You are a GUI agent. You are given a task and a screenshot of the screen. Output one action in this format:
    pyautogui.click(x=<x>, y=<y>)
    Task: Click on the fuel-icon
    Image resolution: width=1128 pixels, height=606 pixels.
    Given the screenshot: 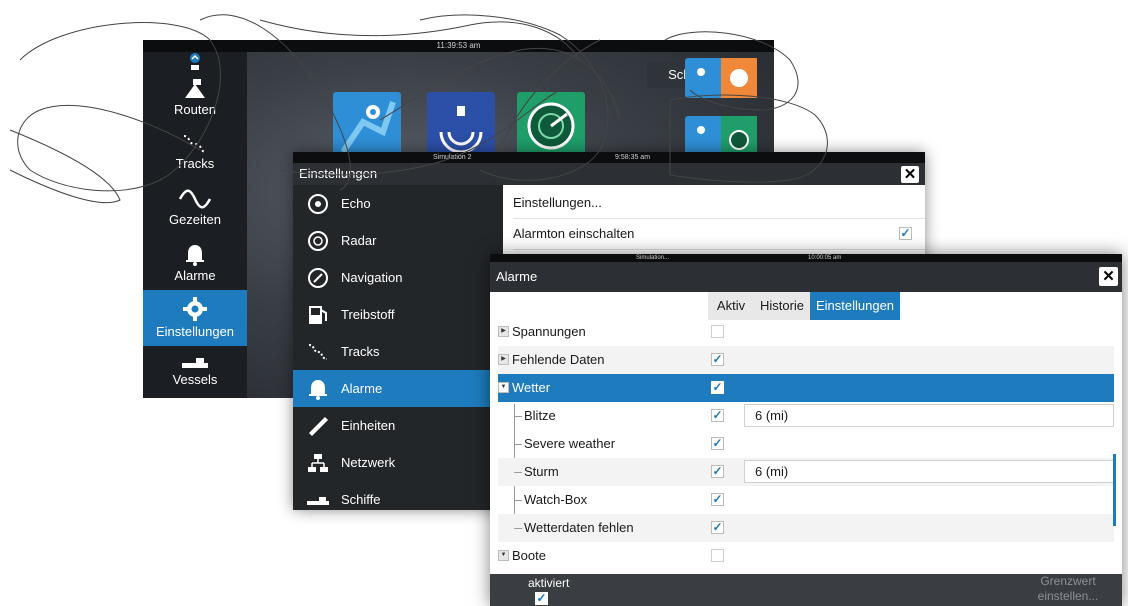 What is the action you would take?
    pyautogui.click(x=318, y=315)
    